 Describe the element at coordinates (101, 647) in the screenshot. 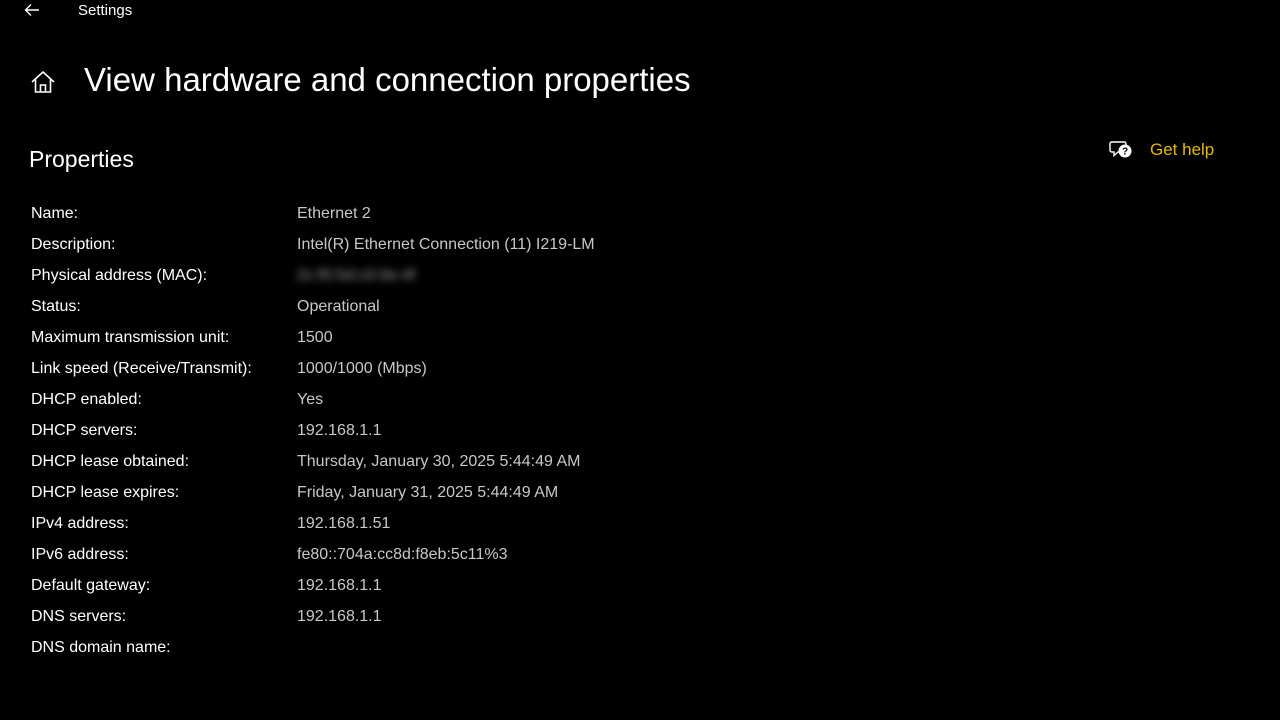

I see `property-label: DNS domain name:` at that location.